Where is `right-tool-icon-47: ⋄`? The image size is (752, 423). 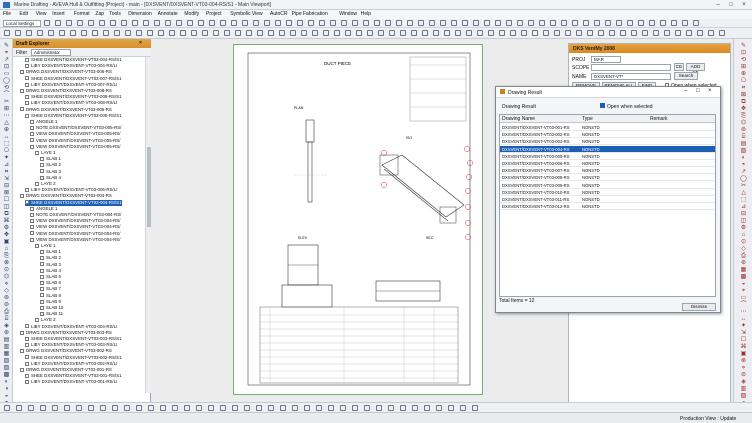
right-tool-icon-47: ⋄ is located at coordinates (743, 368).